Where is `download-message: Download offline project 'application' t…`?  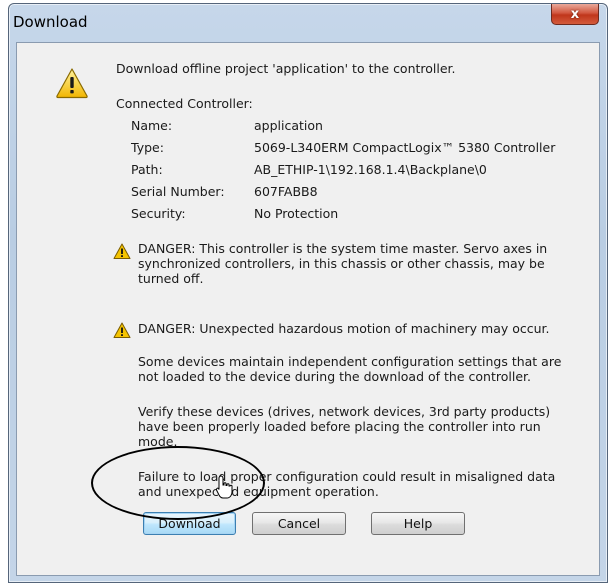 download-message: Download offline project 'application' t… is located at coordinates (286, 68).